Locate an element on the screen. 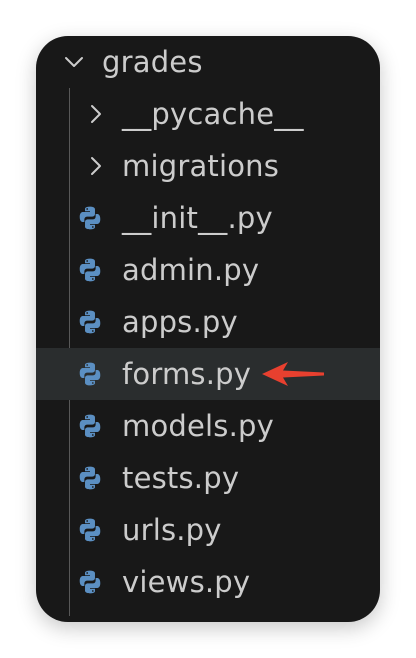 This screenshot has height=658, width=416. folder-row-pycache: __pycache__ is located at coordinates (208, 114).